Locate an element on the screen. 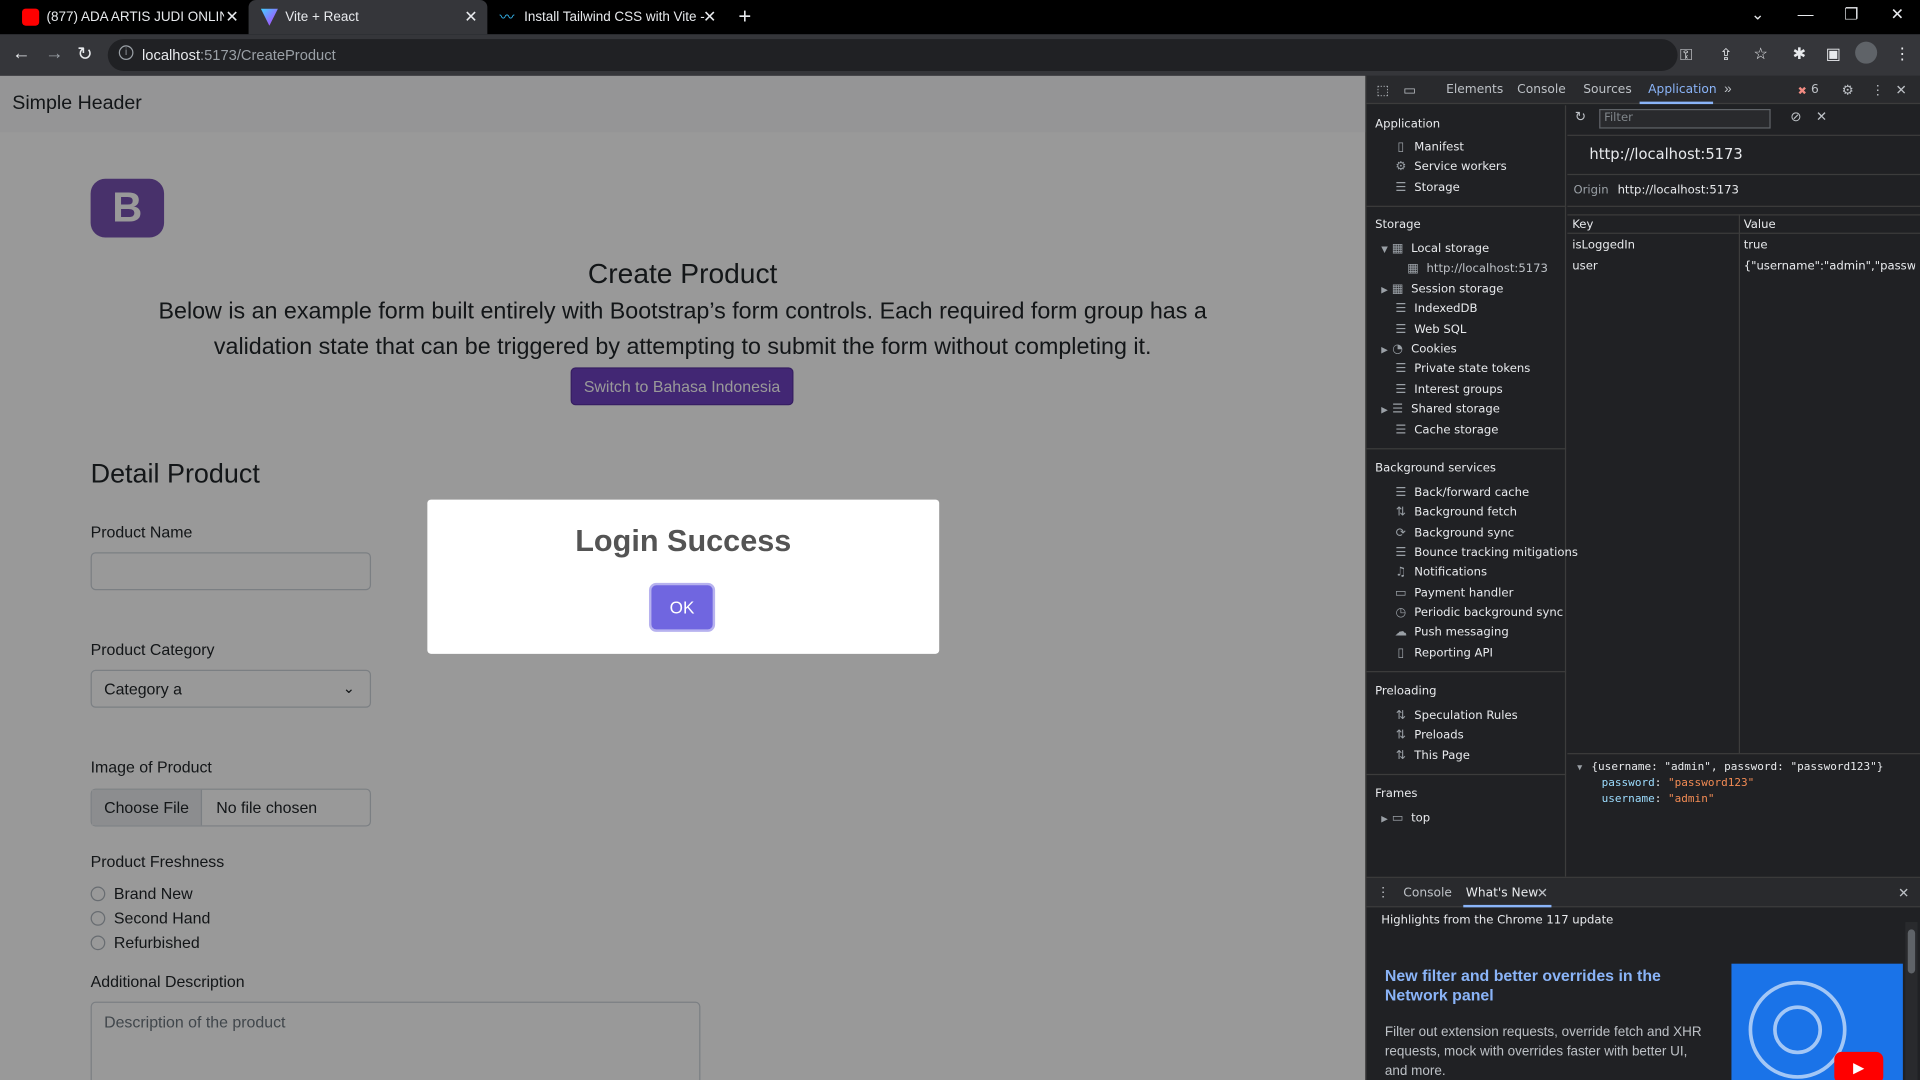 This screenshot has width=1920, height=1080. prop-value: "password123" is located at coordinates (1711, 783).